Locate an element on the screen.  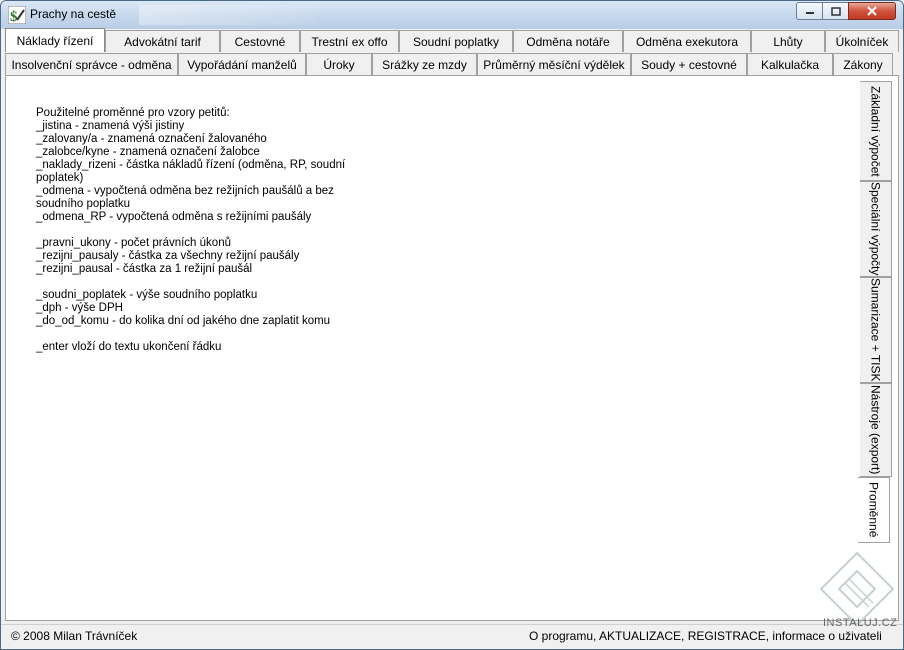
maximize-icon is located at coordinates (835, 11).